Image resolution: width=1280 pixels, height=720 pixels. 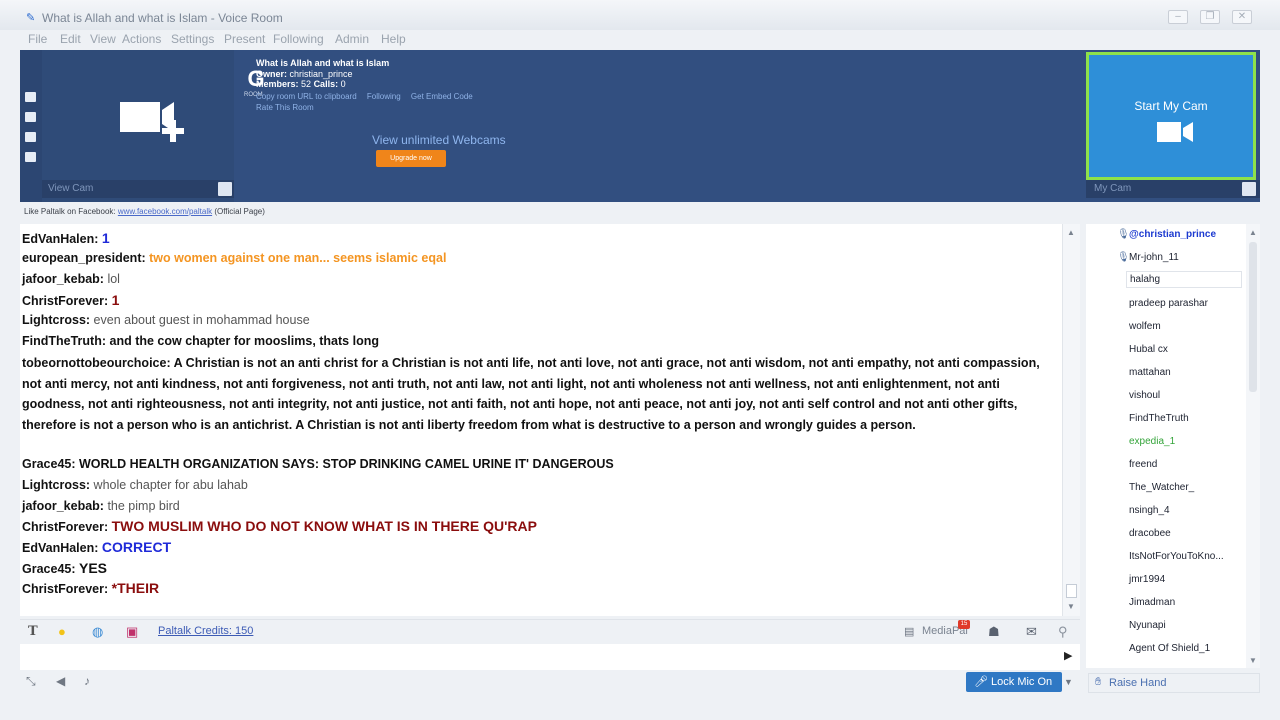 I want to click on start-my-cam-panel: Start My Cam, so click(x=1171, y=116).